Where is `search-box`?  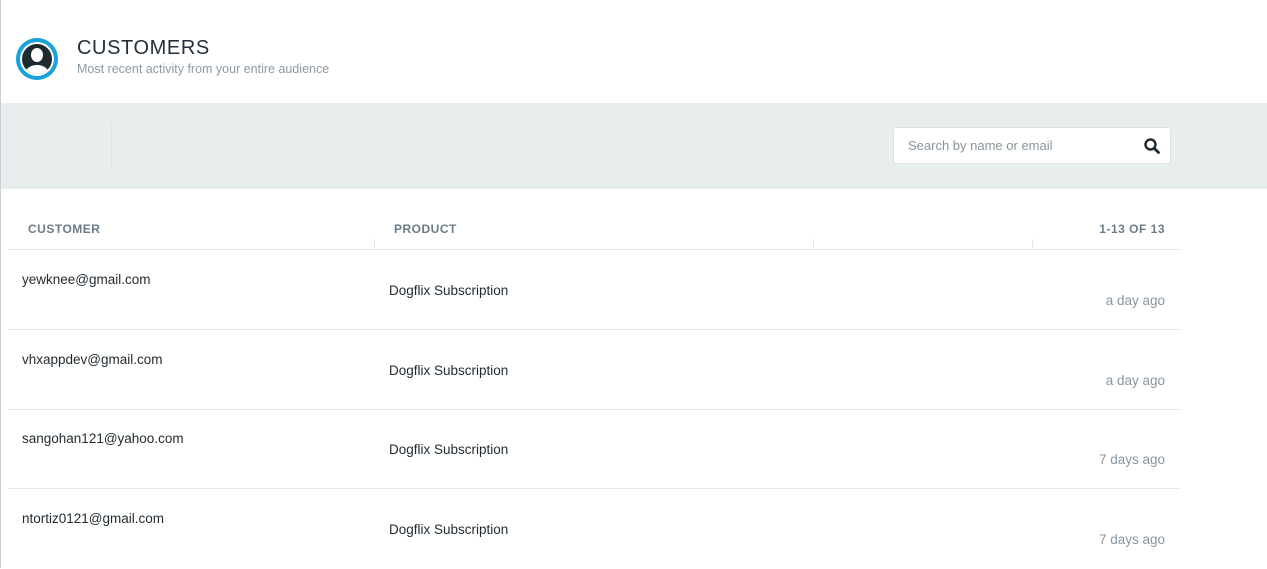
search-box is located at coordinates (1032, 145).